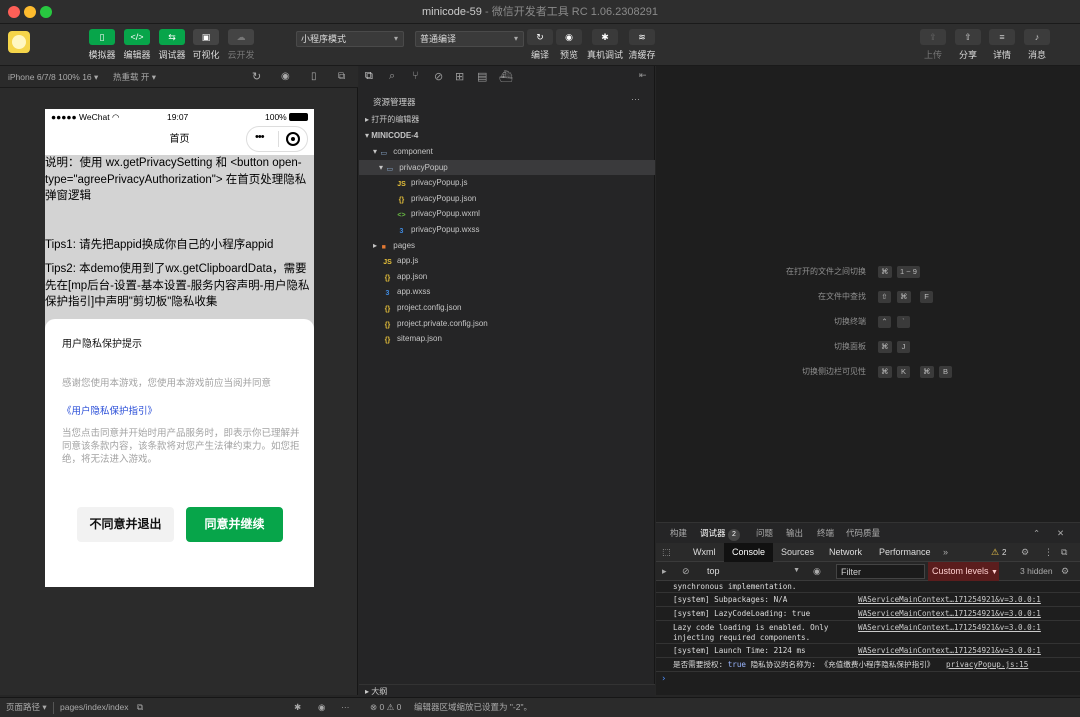 This screenshot has width=1080, height=717. I want to click on tree-item: JS privacyPopup.js, so click(507, 183).